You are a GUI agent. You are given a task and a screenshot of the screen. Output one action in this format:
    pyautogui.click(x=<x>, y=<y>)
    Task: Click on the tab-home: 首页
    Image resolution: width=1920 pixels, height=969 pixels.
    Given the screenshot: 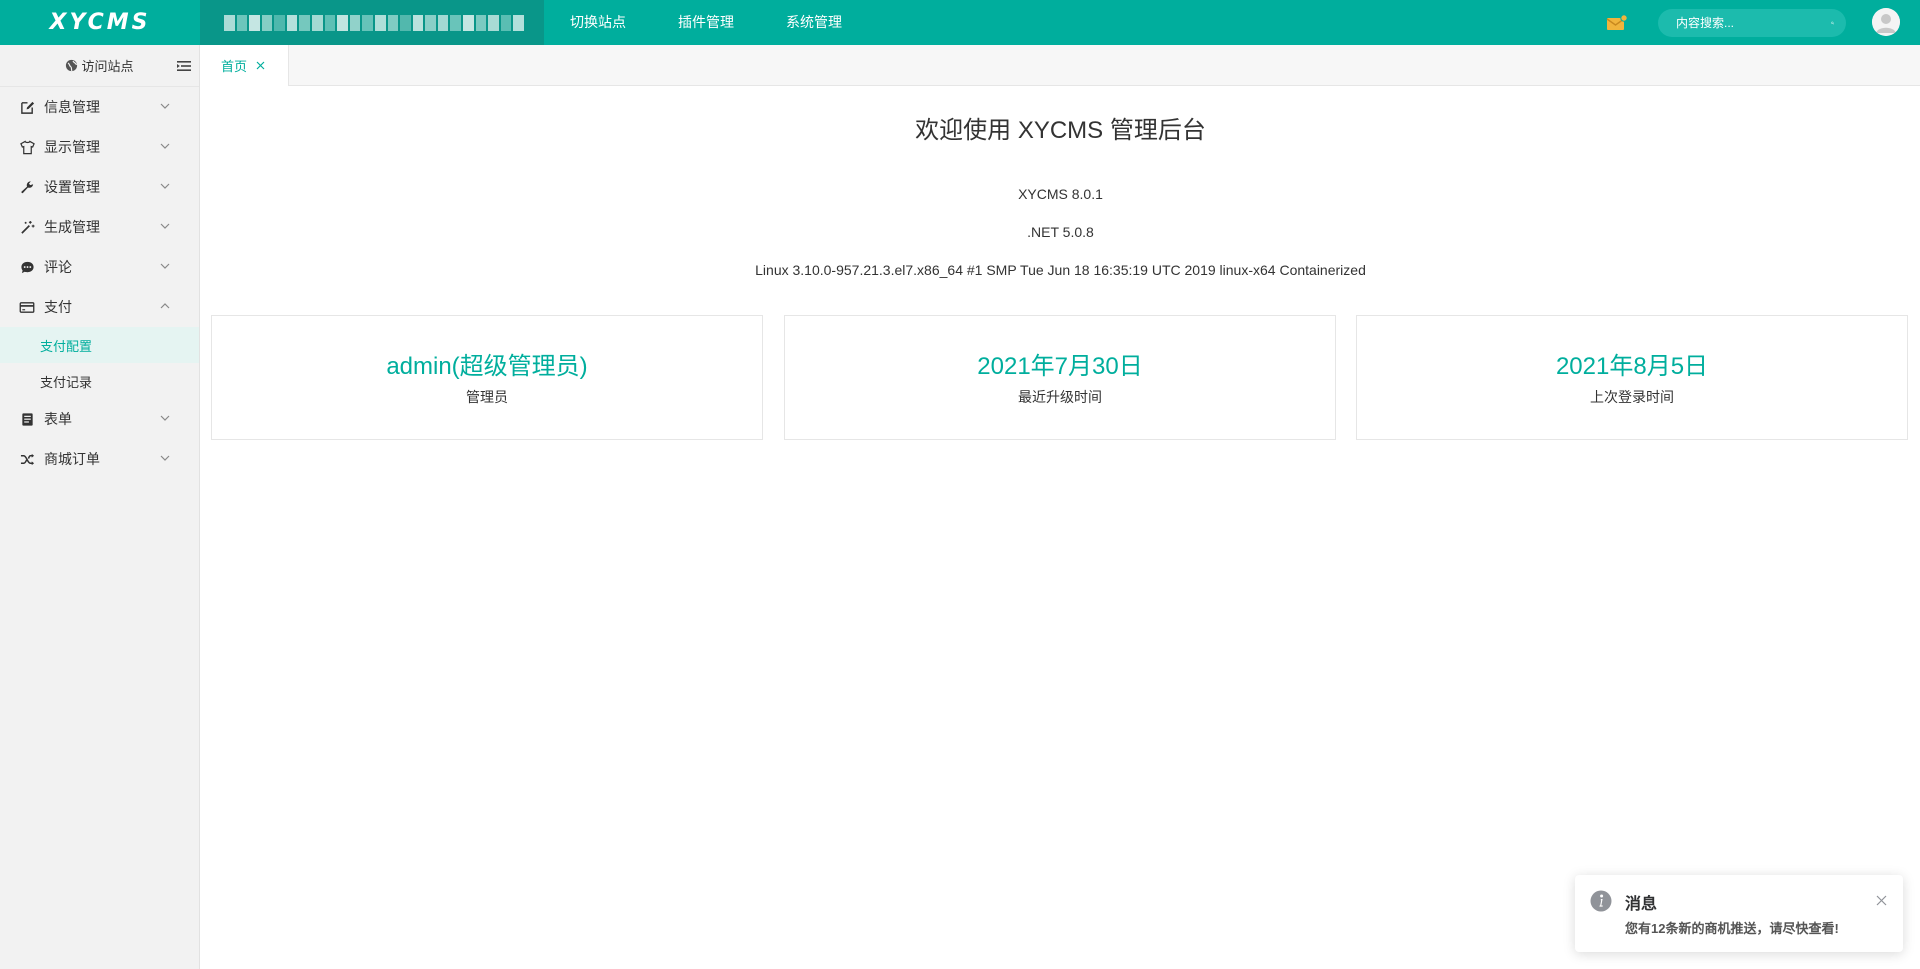 What is the action you would take?
    pyautogui.click(x=245, y=65)
    